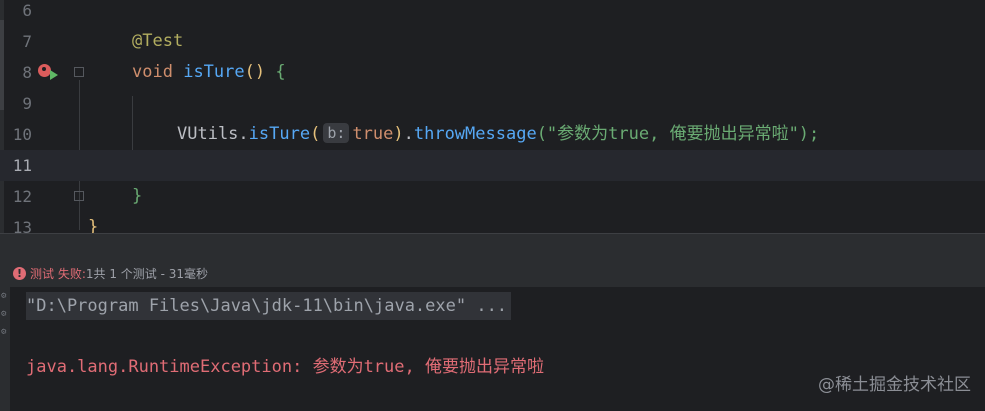  What do you see at coordinates (214, 72) in the screenshot?
I see `method-name-token: isTure` at bounding box center [214, 72].